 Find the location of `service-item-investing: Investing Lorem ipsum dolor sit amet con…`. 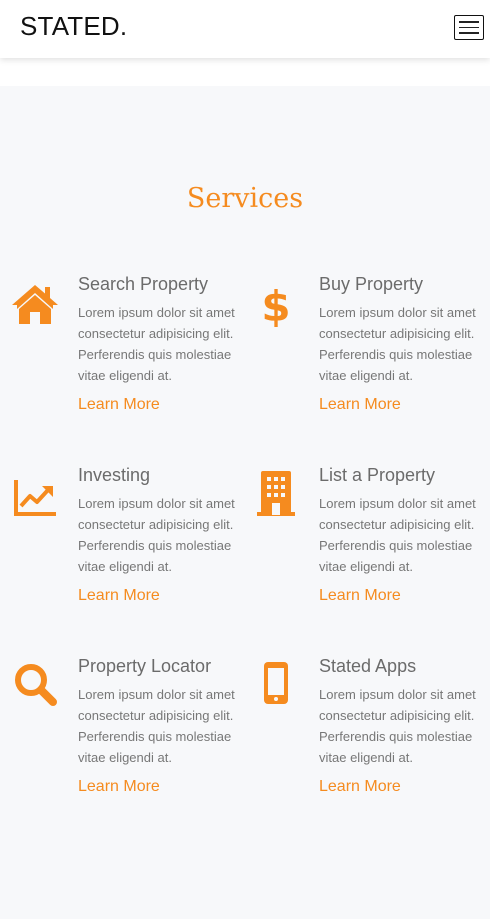

service-item-investing: Investing Lorem ipsum dolor sit amet con… is located at coordinates (130, 560).